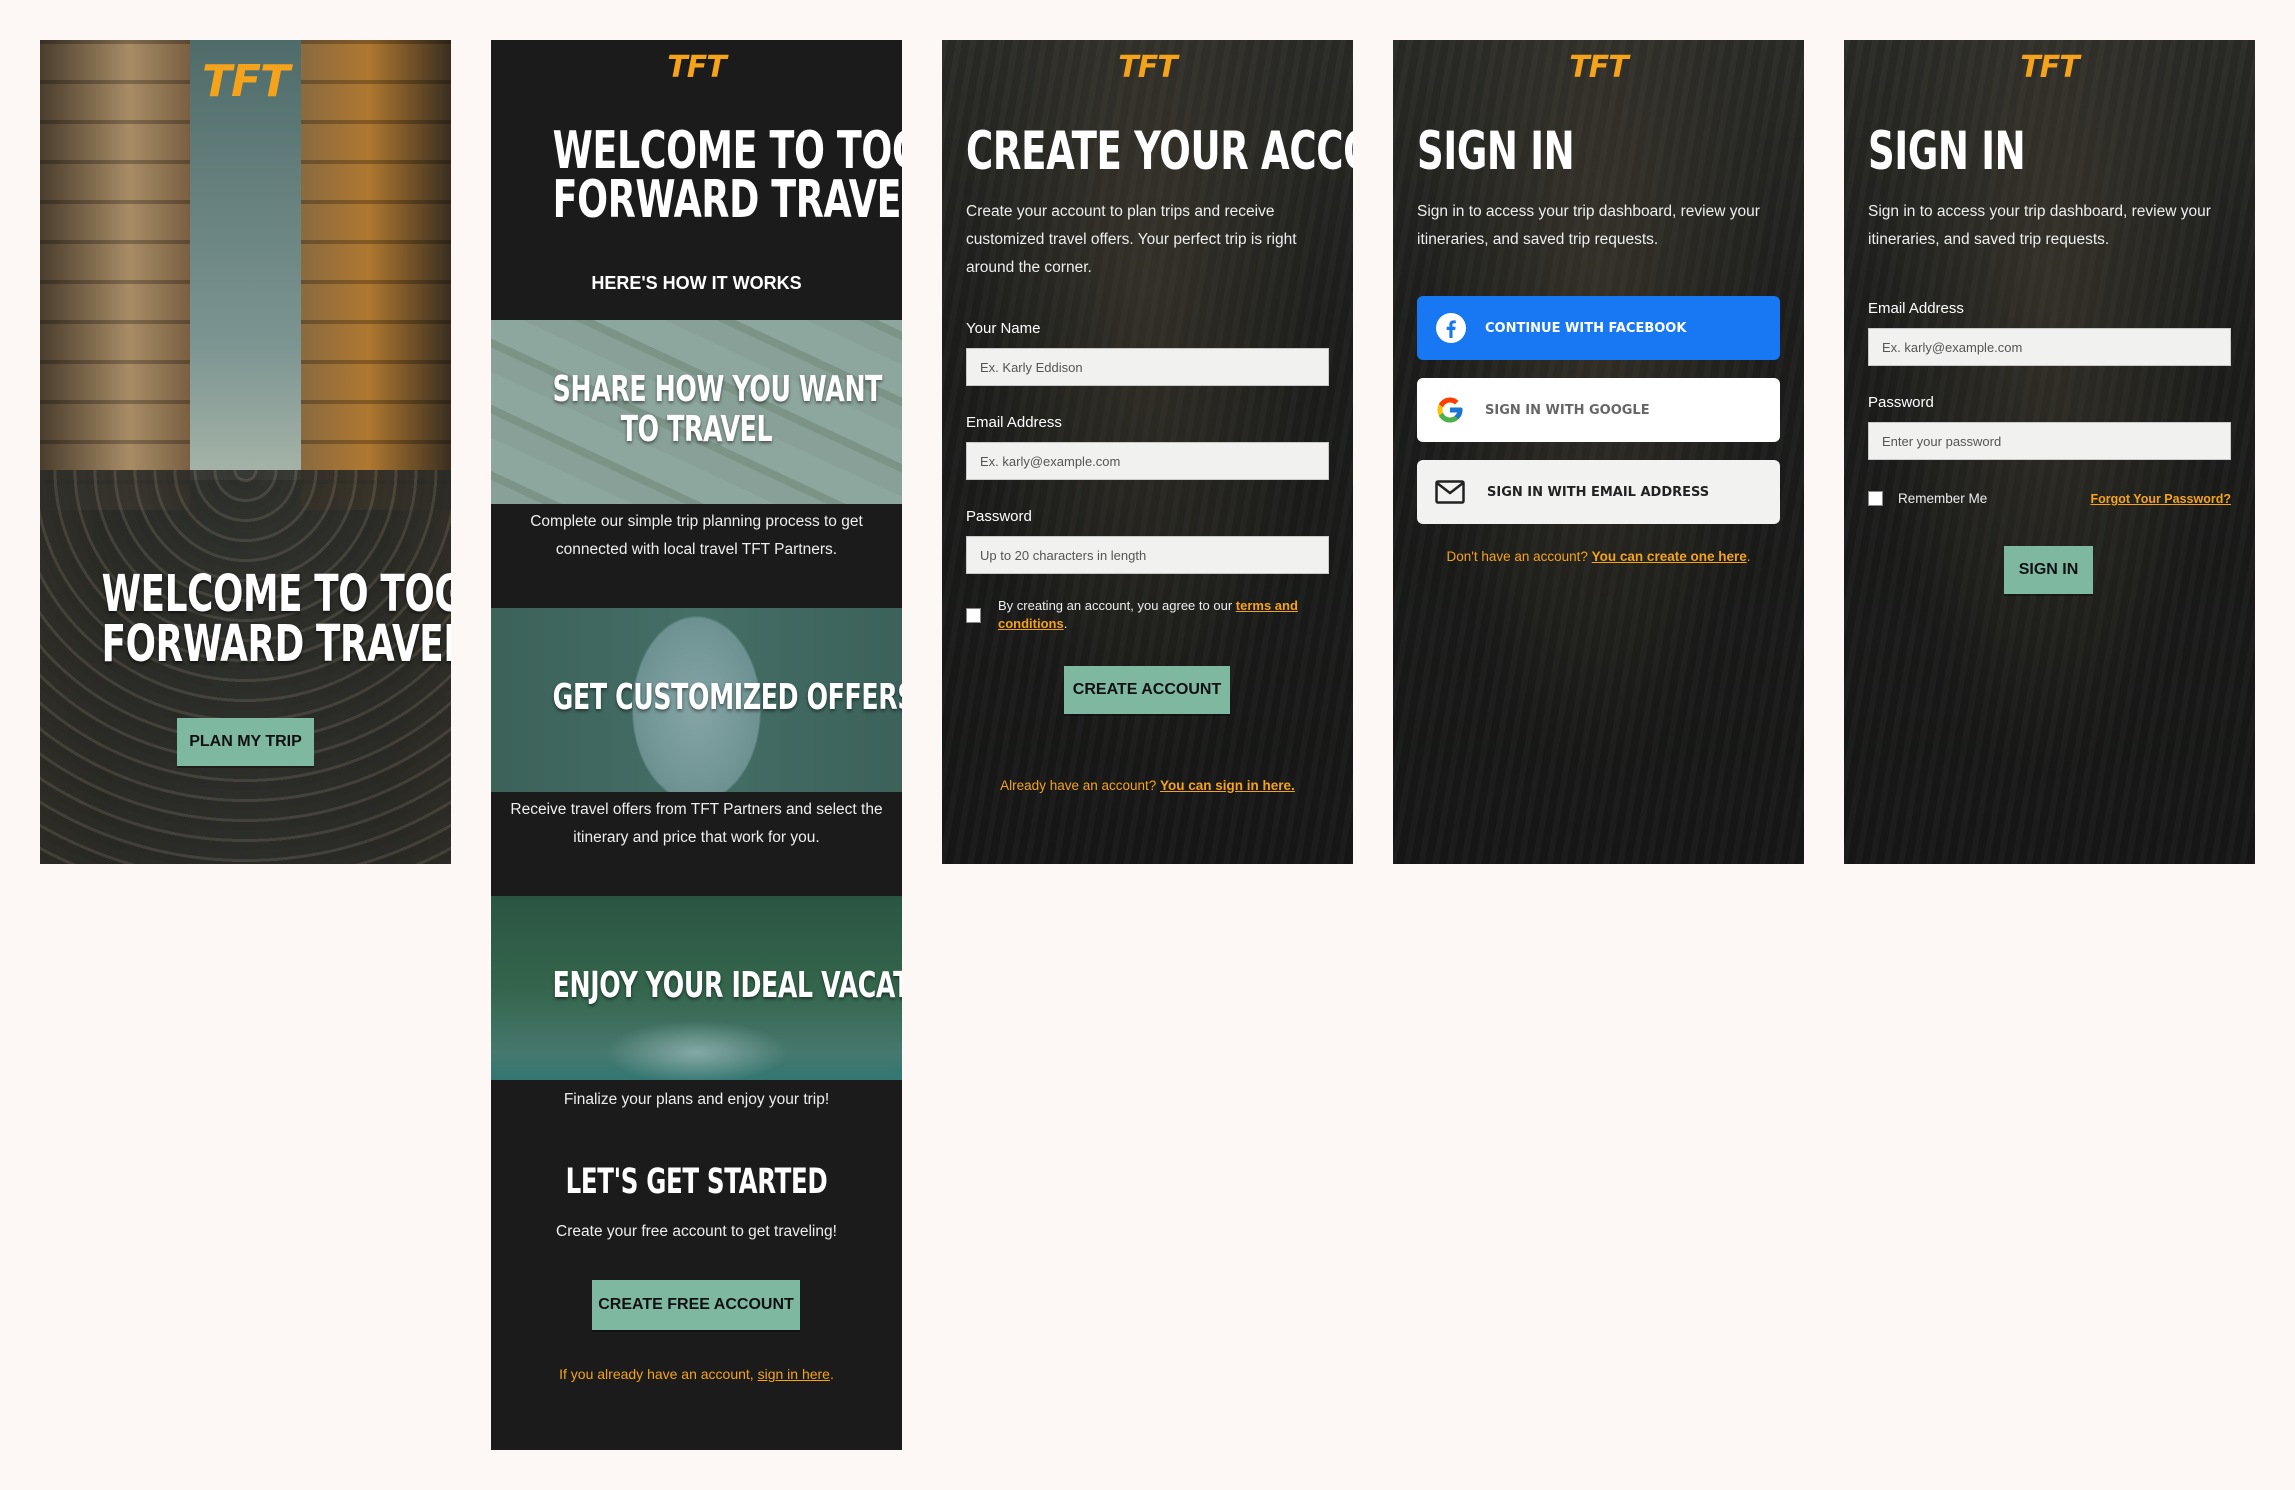 The height and width of the screenshot is (1490, 2295). I want to click on page-title: CREATE YOUR ACCOUNT, so click(1159, 151).